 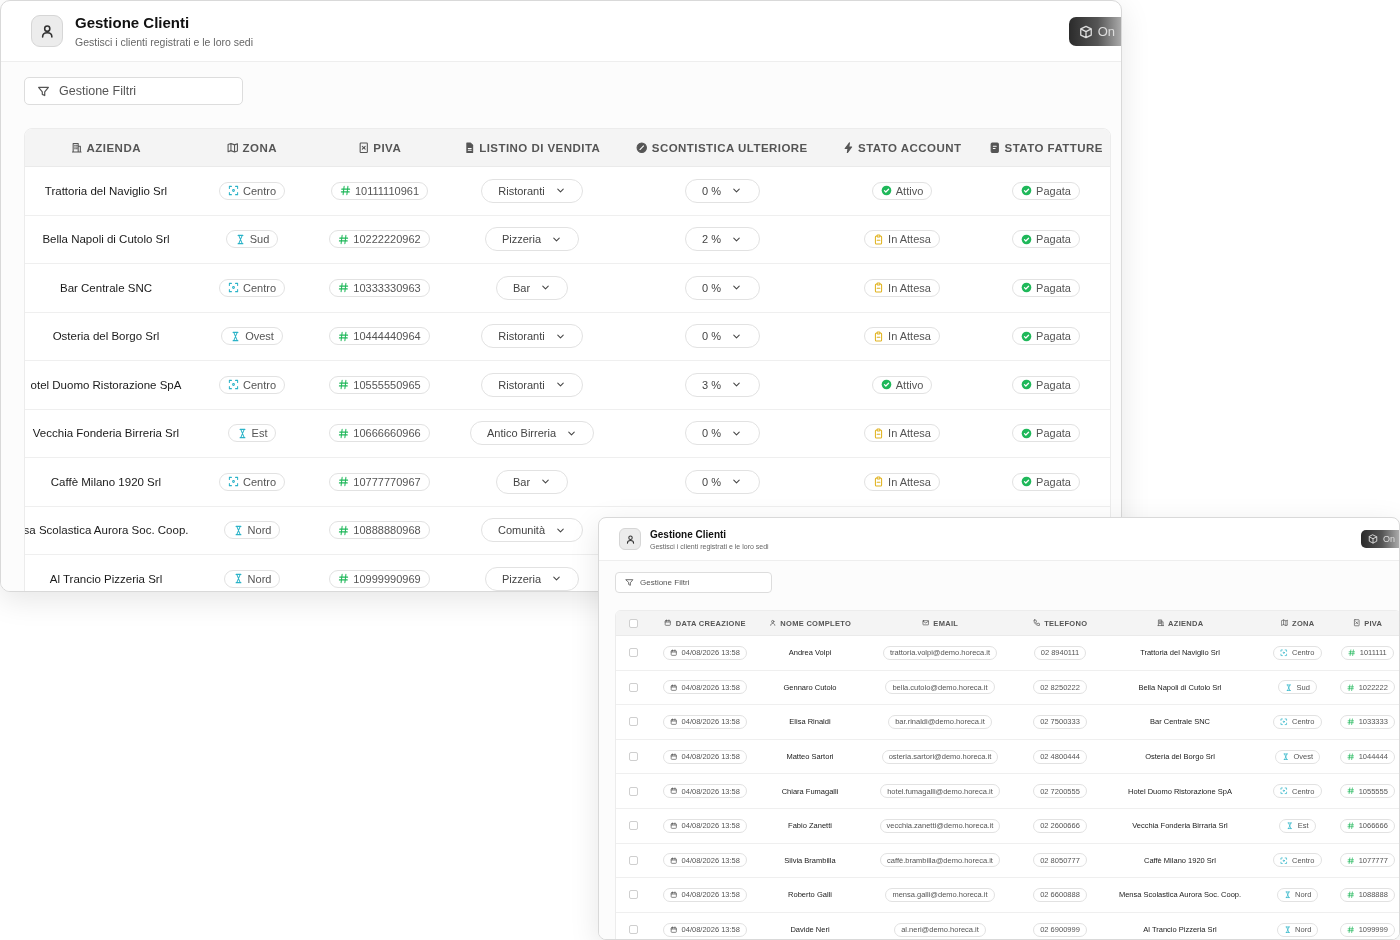 I want to click on column-header: LISTINO DI VENDITA, so click(x=532, y=147).